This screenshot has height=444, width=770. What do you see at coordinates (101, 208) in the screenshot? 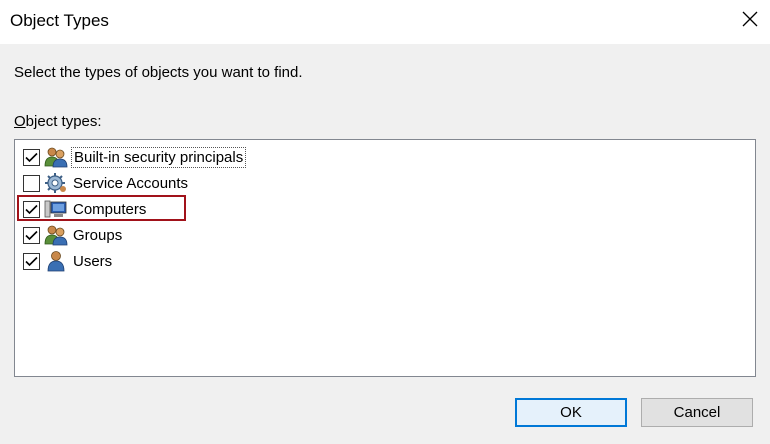
I see `highlight-box` at bounding box center [101, 208].